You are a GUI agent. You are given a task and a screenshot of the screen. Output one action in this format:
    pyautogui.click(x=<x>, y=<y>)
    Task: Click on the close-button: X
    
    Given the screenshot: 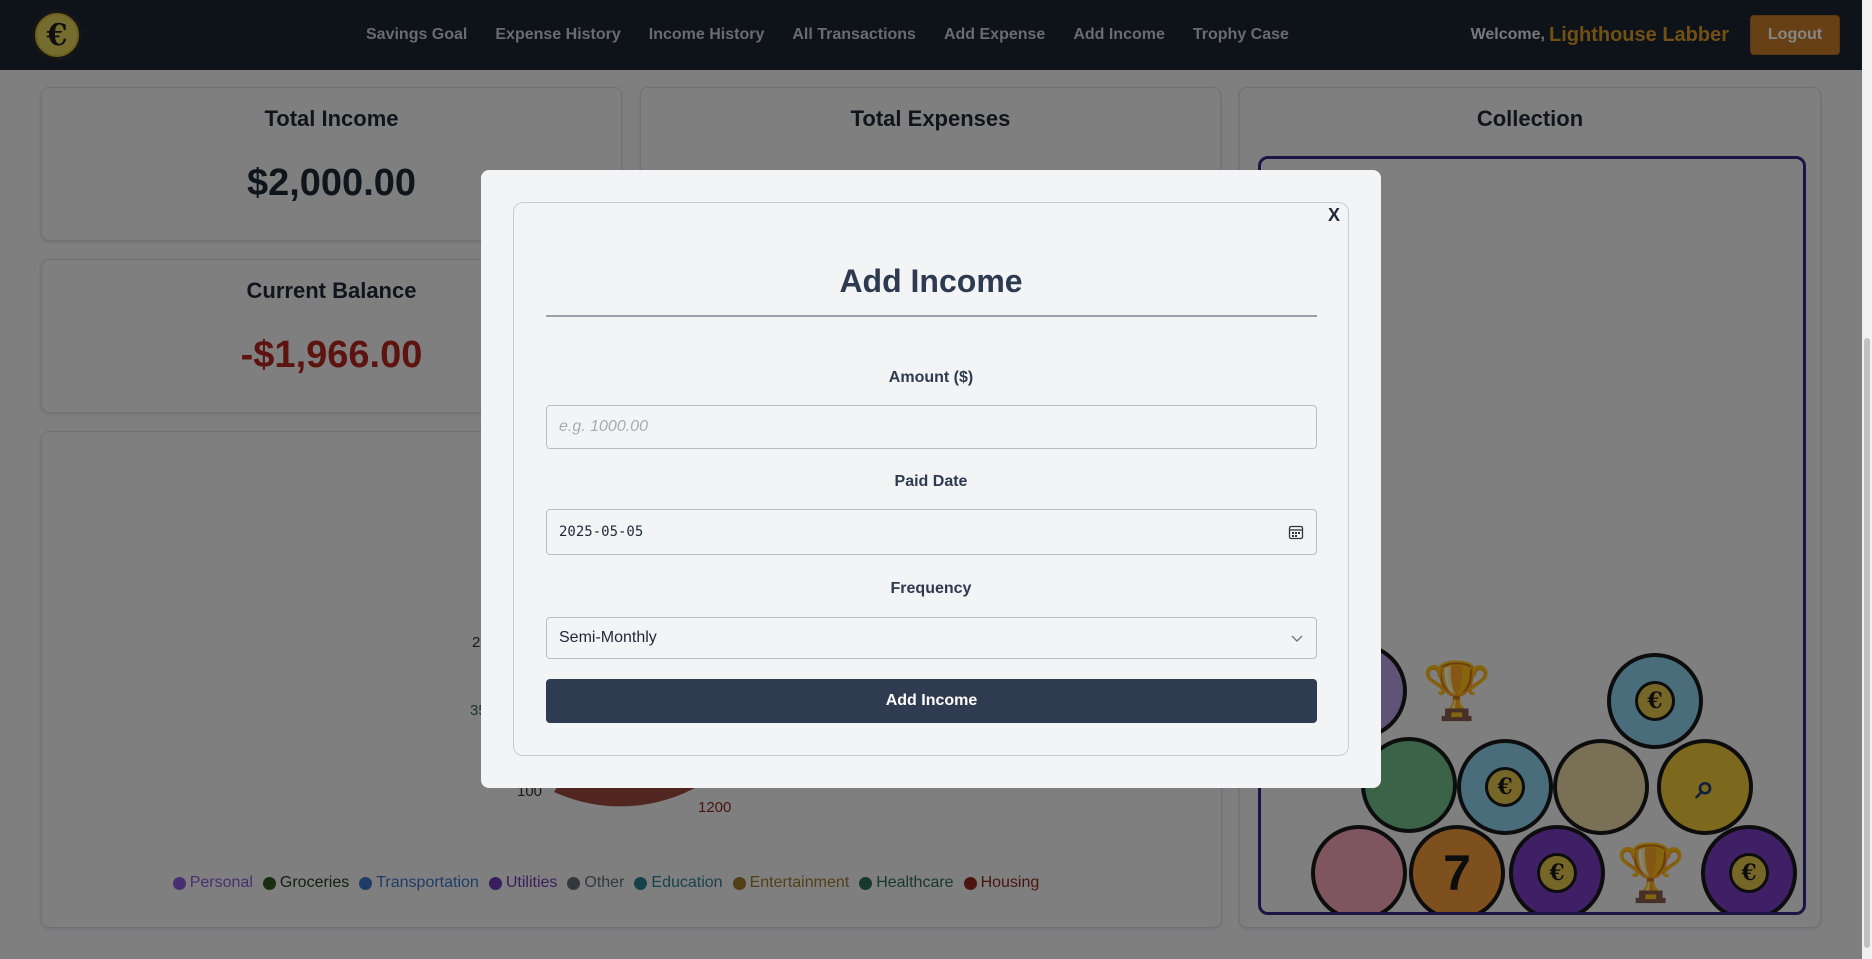 What is the action you would take?
    pyautogui.click(x=1334, y=215)
    